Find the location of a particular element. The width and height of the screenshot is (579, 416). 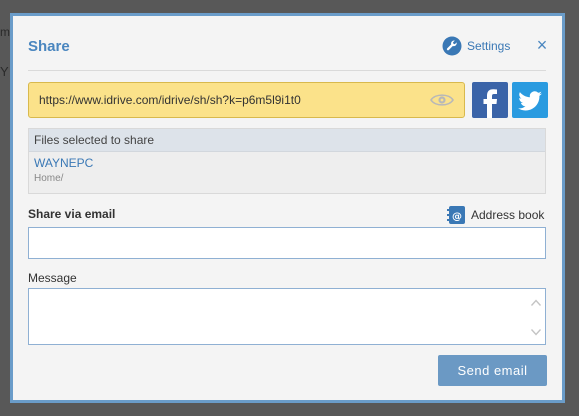

message-box is located at coordinates (287, 316).